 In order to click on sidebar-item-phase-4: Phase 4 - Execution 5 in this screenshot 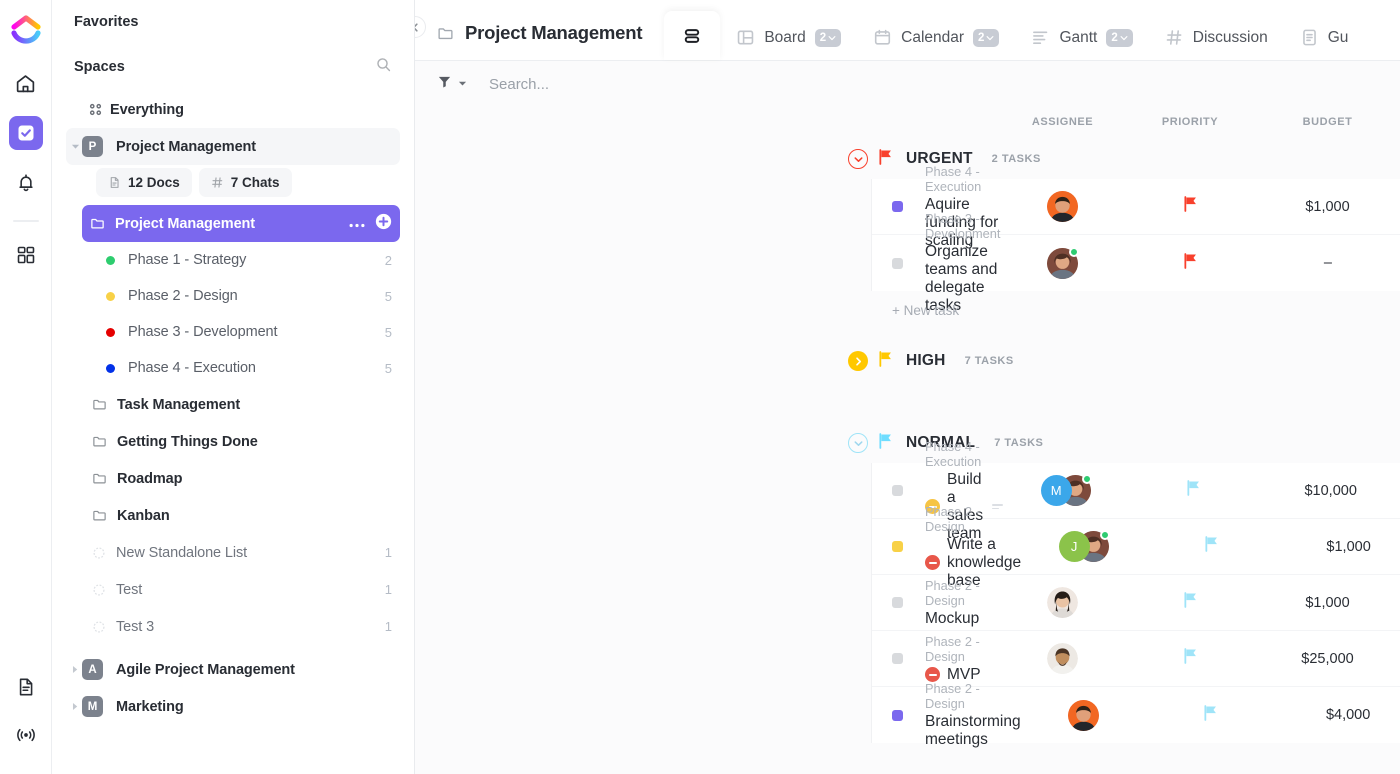, I will do `click(233, 368)`.